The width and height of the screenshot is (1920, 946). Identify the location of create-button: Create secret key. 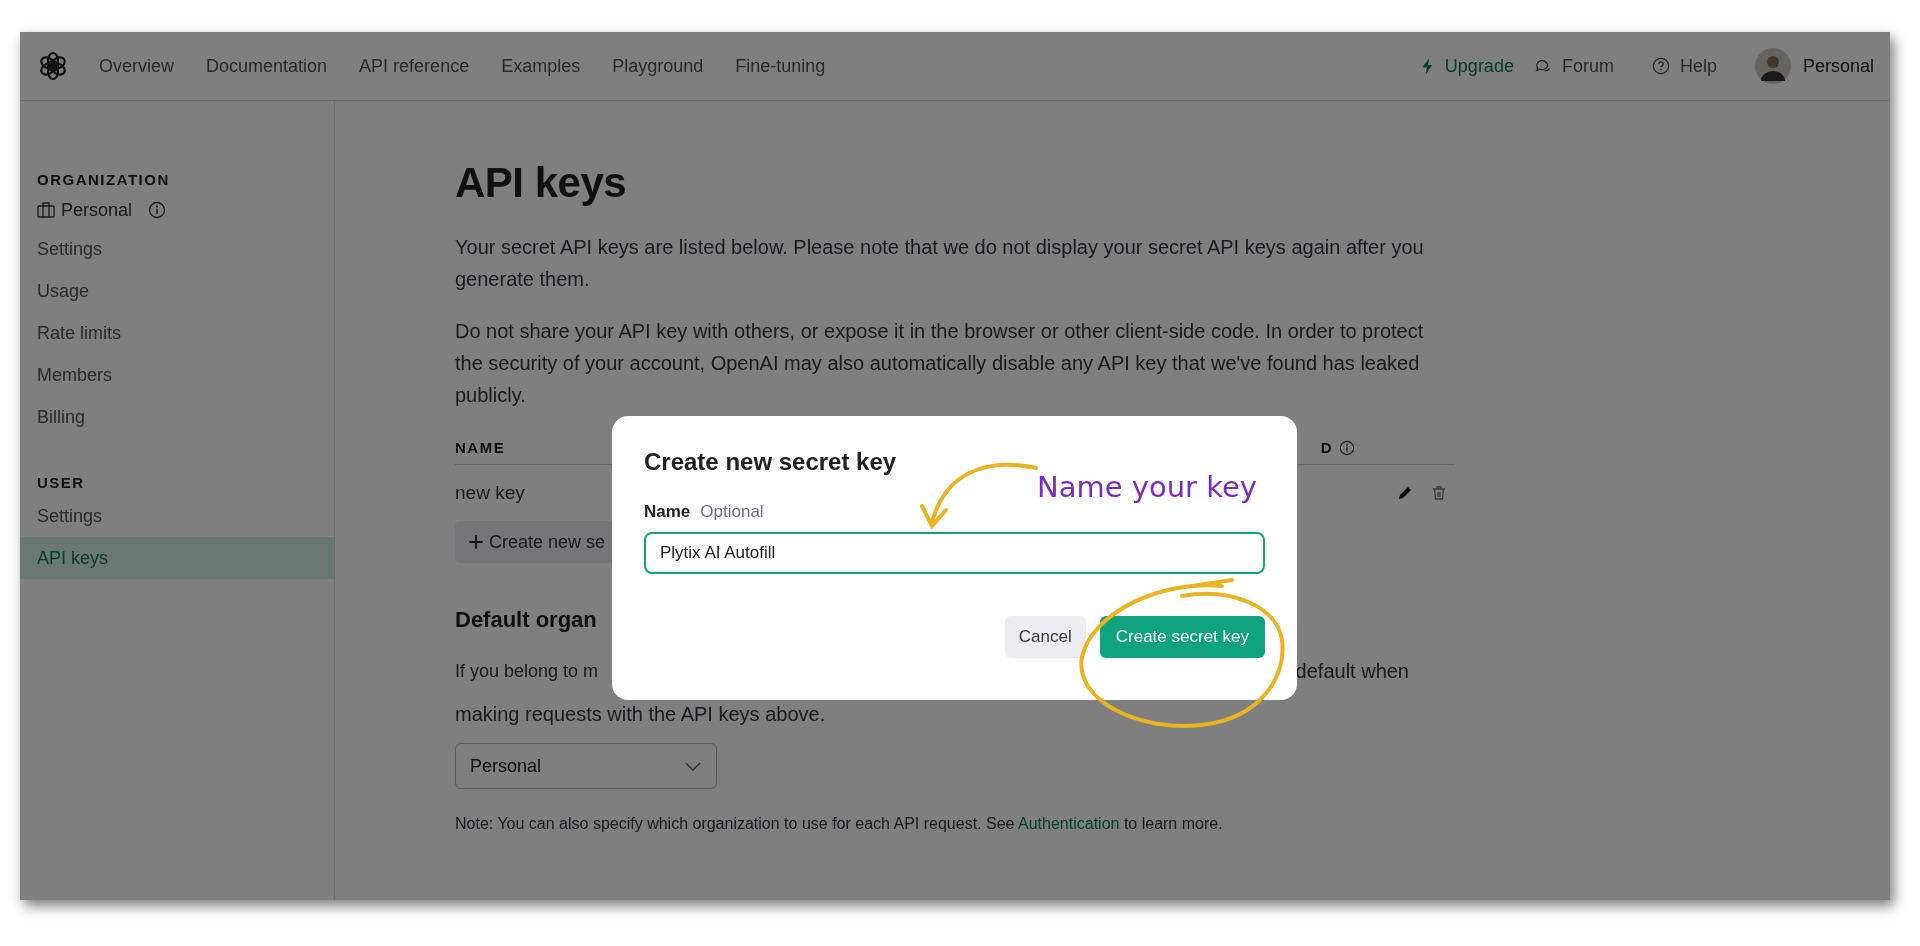
(1182, 637).